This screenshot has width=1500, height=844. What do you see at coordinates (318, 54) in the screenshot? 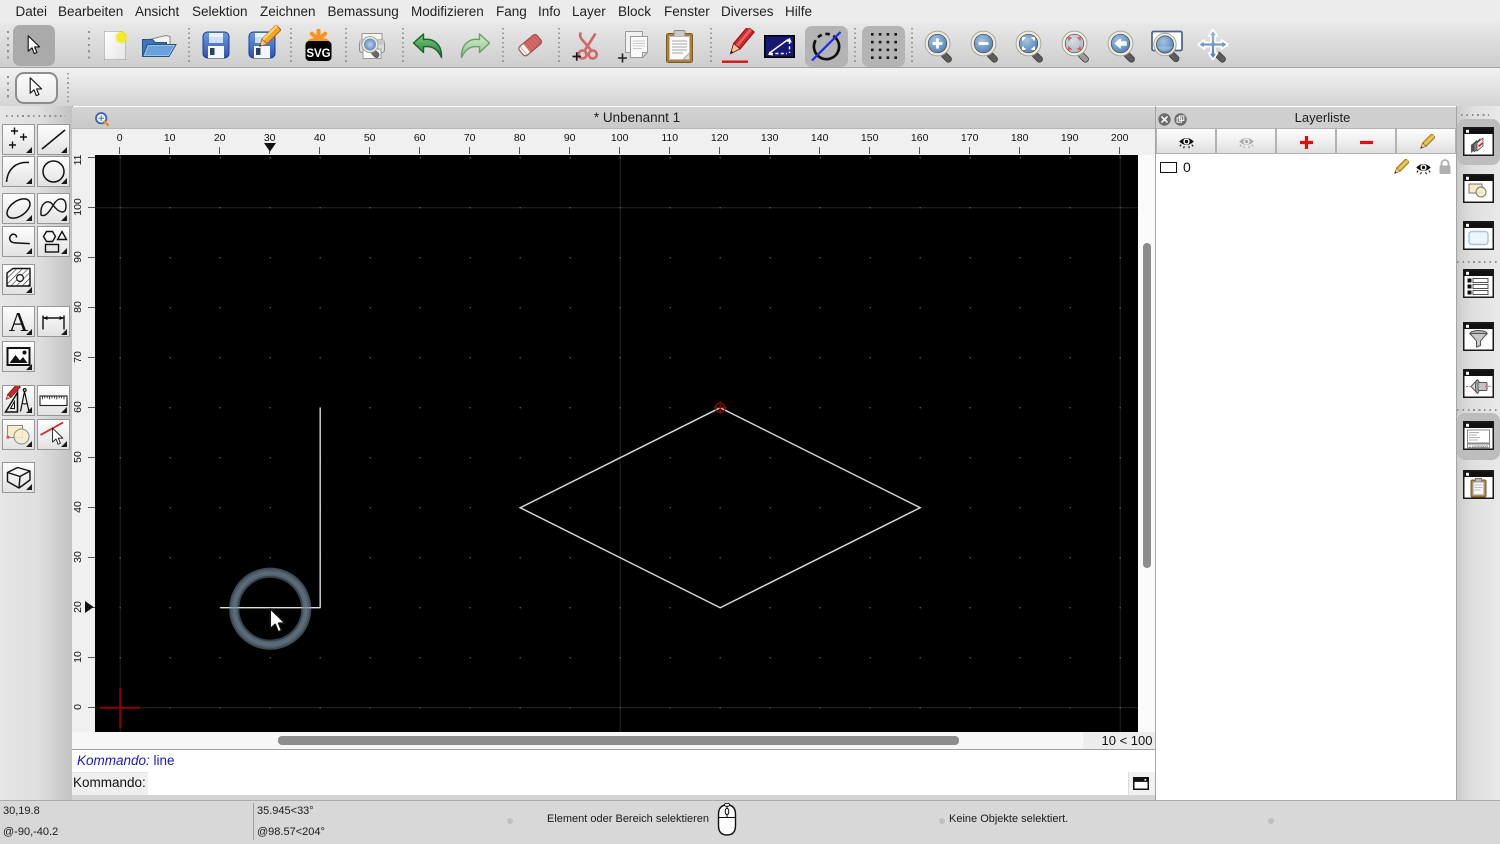
I see `svg-text: SVG` at bounding box center [318, 54].